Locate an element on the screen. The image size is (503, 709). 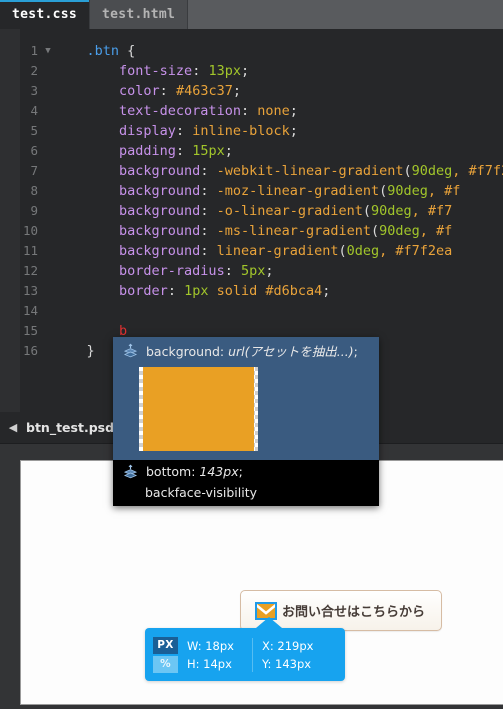
code-line: 6 padding: 15px; is located at coordinates (251, 151).